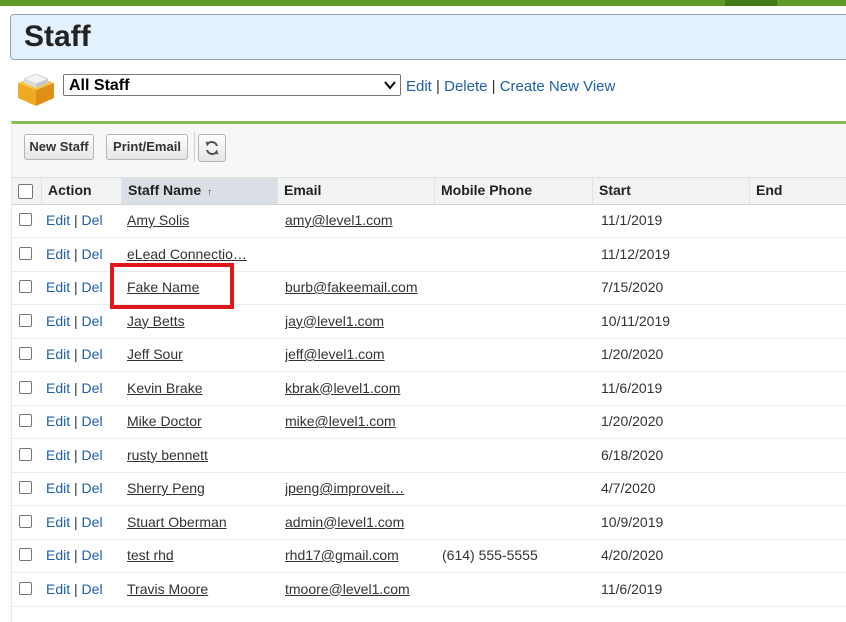 Image resolution: width=846 pixels, height=622 pixels. I want to click on select-all-checkbox, so click(25, 191).